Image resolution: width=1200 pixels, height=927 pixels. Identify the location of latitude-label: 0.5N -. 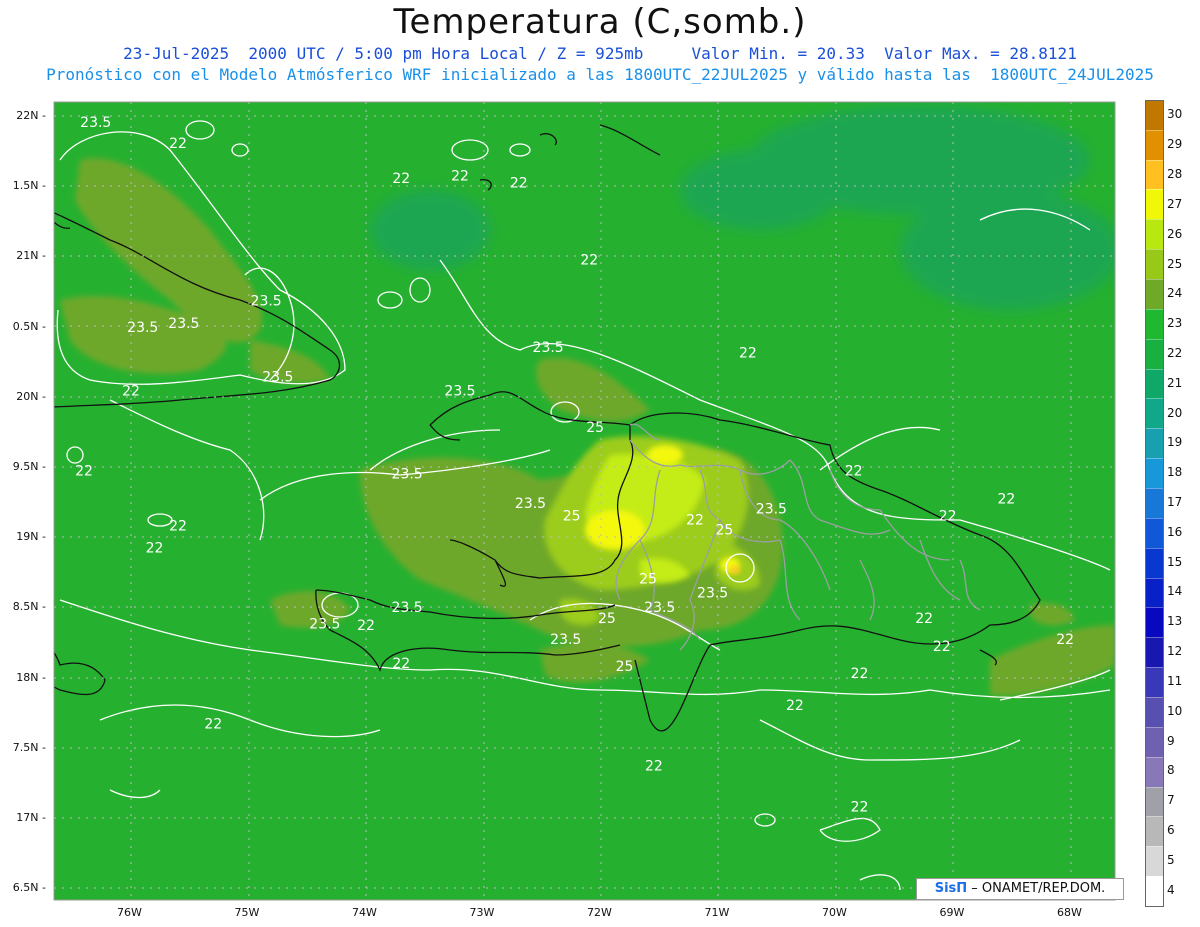
(29, 326).